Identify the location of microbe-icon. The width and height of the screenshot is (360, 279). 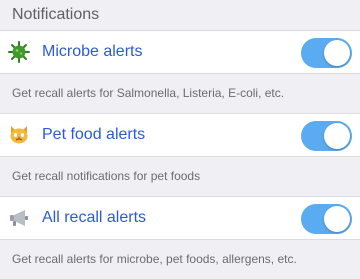
(19, 52).